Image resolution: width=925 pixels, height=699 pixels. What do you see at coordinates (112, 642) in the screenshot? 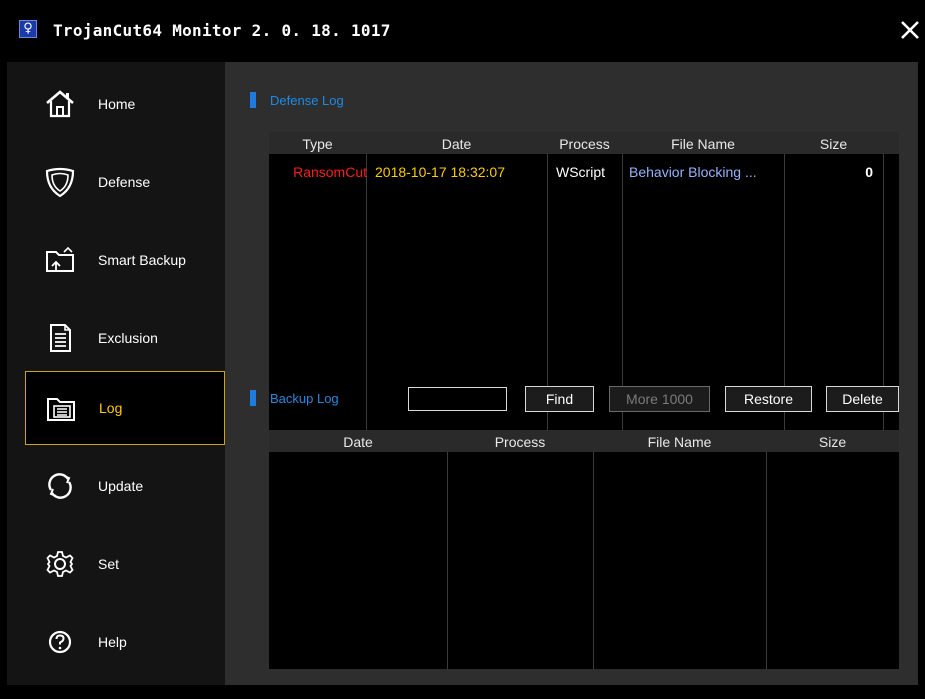
I see `sidebar-item-label: Help` at bounding box center [112, 642].